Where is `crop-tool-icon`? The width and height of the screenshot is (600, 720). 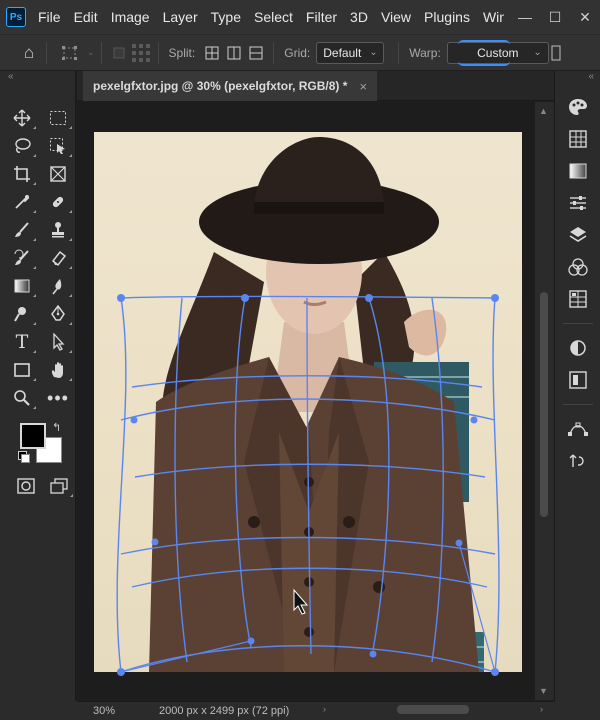
crop-tool-icon is located at coordinates (22, 174).